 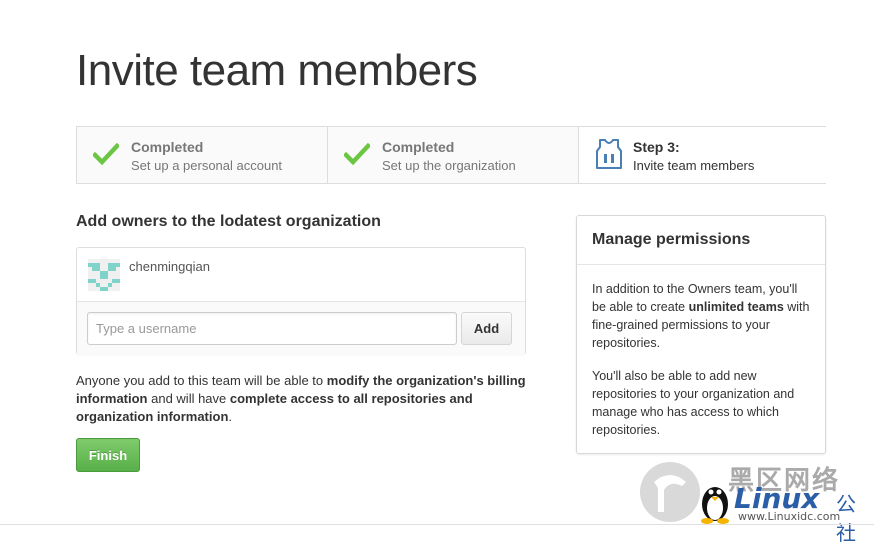 I want to click on step-2: Completed Set up the organization, so click(x=453, y=155).